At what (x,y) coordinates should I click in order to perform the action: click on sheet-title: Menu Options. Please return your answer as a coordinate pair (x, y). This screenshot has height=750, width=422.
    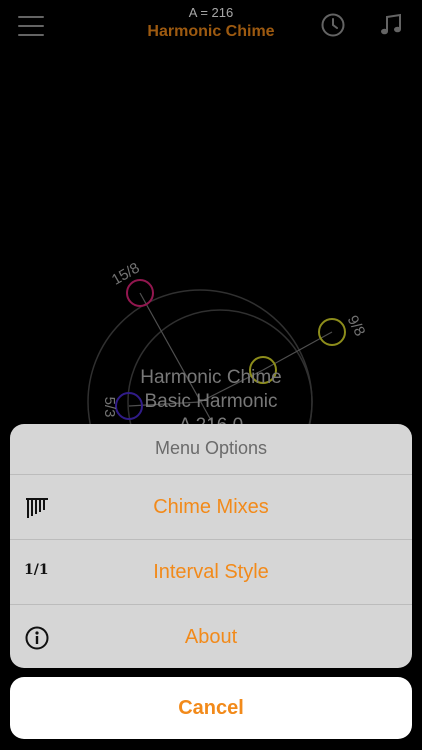
    Looking at the image, I should click on (211, 449).